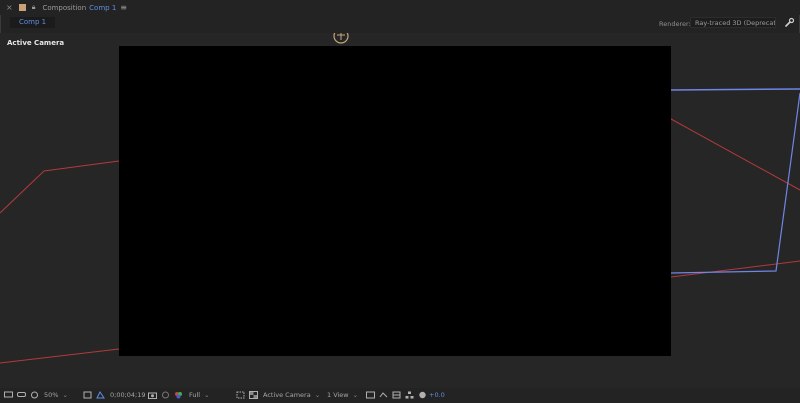 This screenshot has width=800, height=403. I want to click on panel-title-bar: × 🔒︎ Composition Comp 1 ≡, so click(400, 7).